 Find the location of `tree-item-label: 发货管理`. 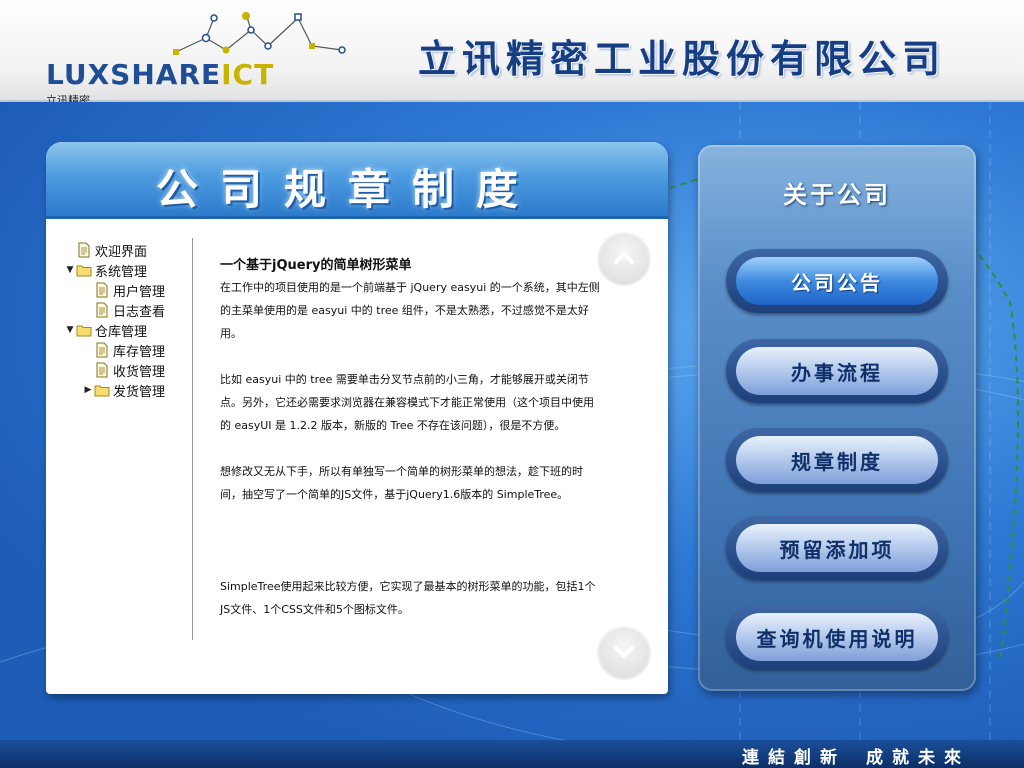

tree-item-label: 发货管理 is located at coordinates (139, 392).